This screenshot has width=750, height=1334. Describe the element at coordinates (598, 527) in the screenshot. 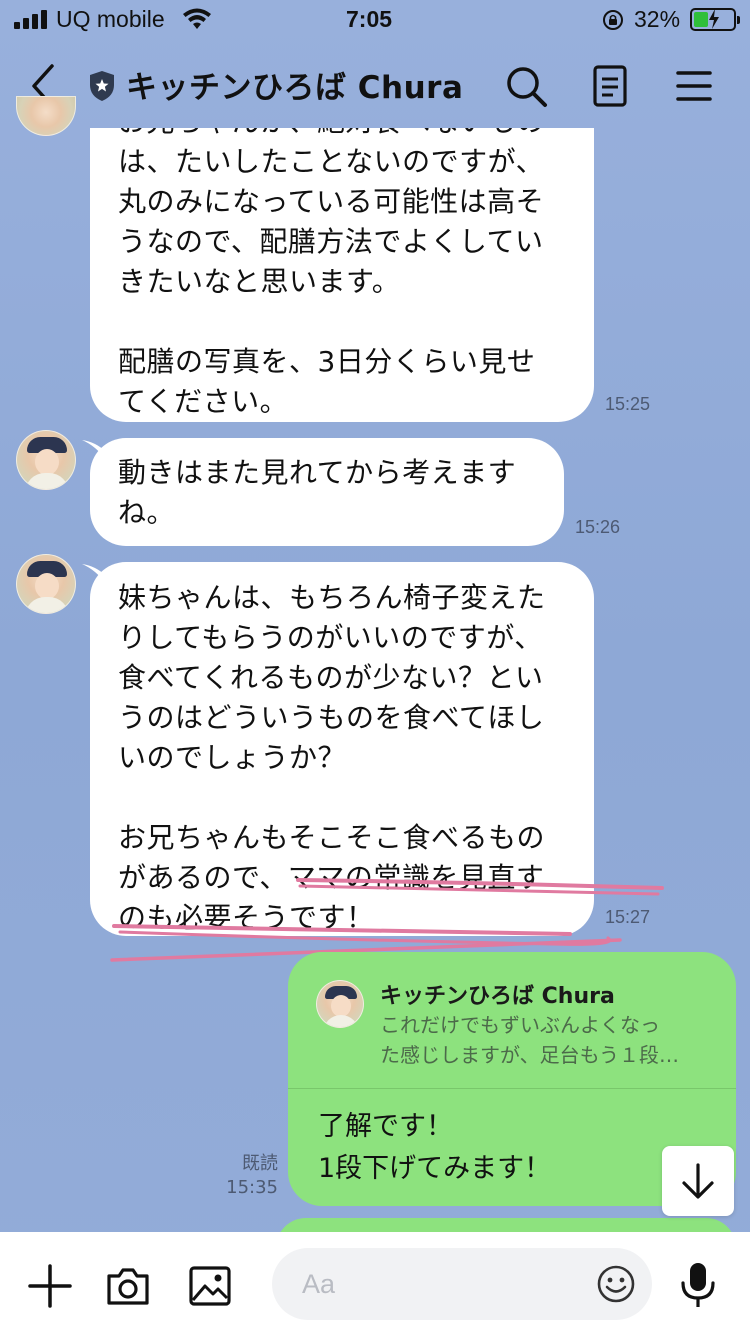

I see `message-time: 15:26` at that location.